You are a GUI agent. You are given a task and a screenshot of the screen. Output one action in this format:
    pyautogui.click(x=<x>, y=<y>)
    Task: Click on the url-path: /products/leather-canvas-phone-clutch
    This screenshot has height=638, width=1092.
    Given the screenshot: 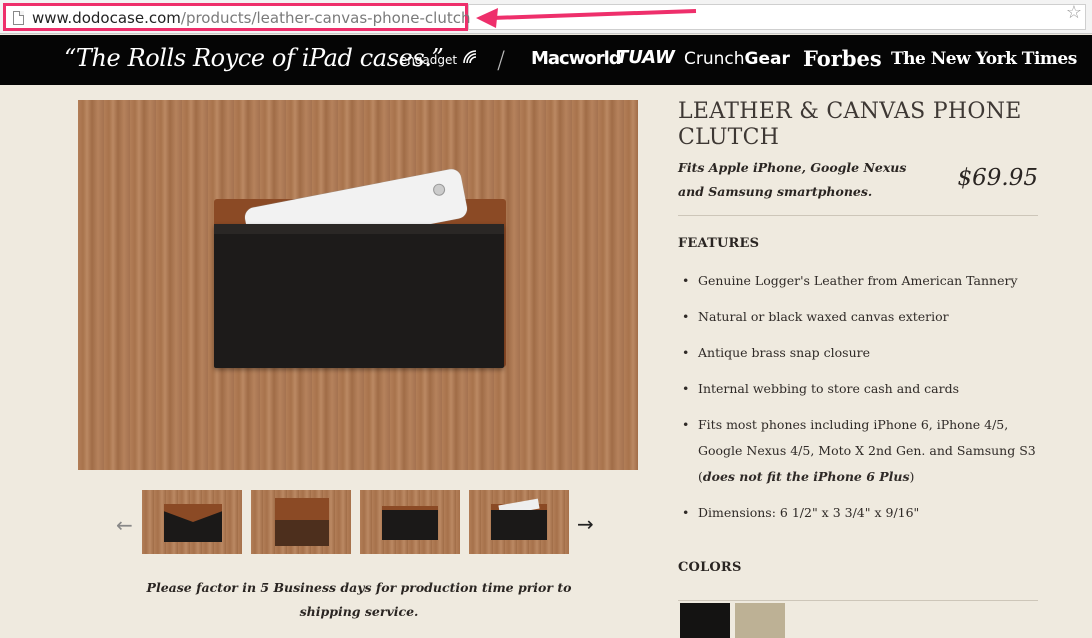 What is the action you would take?
    pyautogui.click(x=325, y=18)
    